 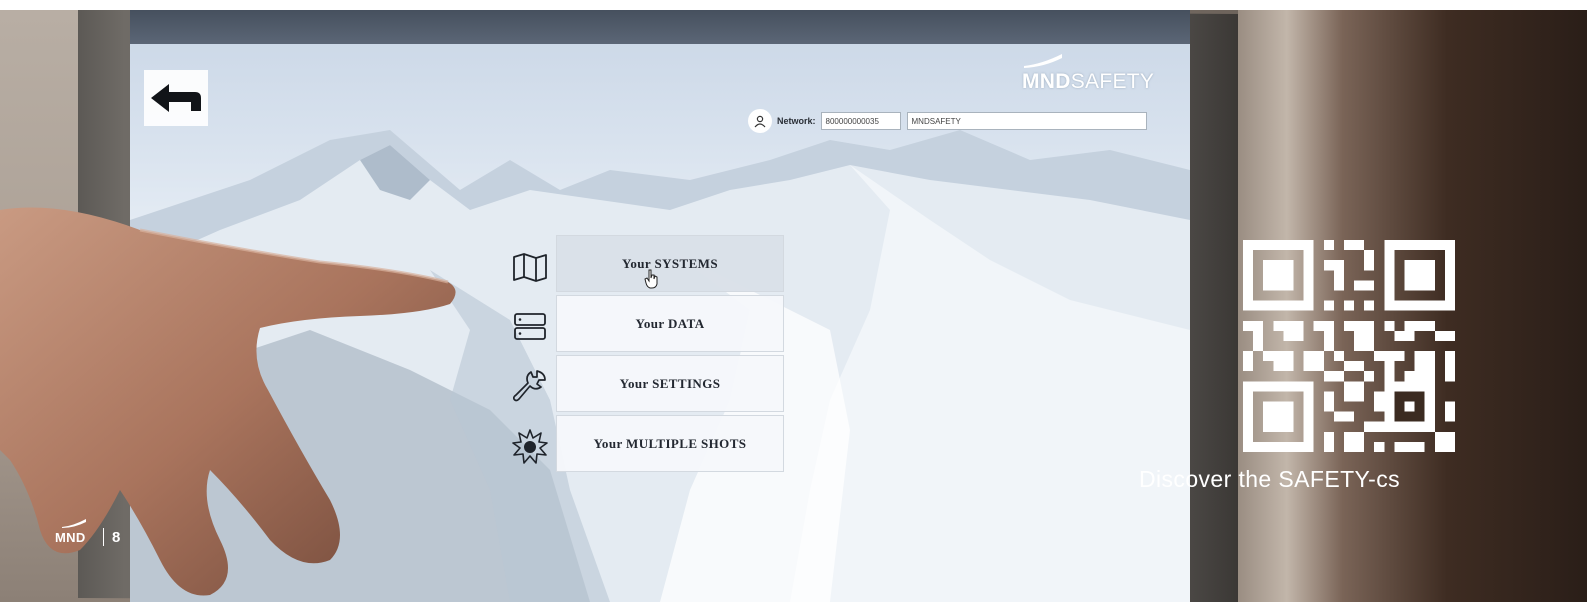 What do you see at coordinates (660, 27) in the screenshot?
I see `screen-top-bar` at bounding box center [660, 27].